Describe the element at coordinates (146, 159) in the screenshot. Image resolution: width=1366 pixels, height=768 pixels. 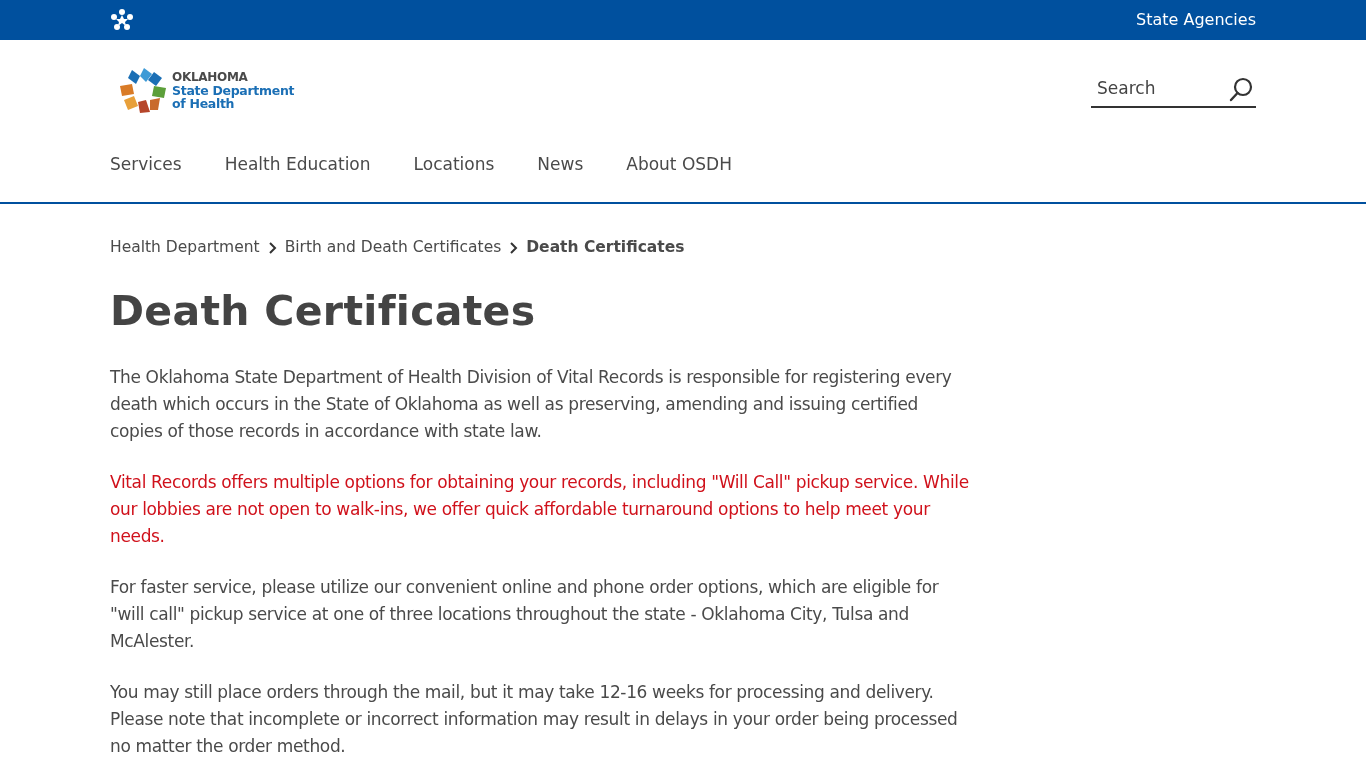
I see `nav-link: Services` at that location.